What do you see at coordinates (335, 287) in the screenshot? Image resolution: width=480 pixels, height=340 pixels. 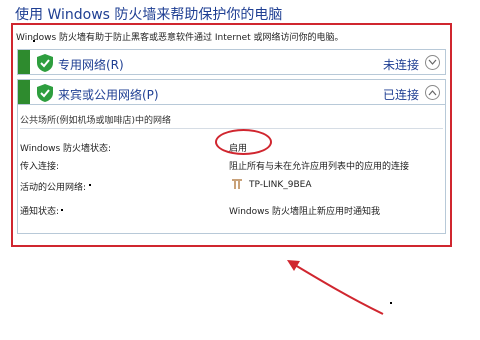 I see `annotation-arrow` at bounding box center [335, 287].